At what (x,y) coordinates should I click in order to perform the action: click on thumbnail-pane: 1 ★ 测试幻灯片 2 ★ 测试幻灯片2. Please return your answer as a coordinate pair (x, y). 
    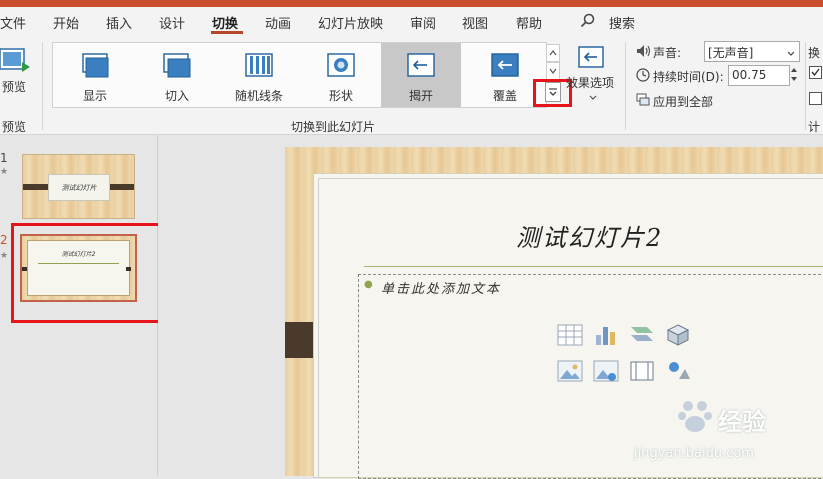
    Looking at the image, I should click on (85, 305).